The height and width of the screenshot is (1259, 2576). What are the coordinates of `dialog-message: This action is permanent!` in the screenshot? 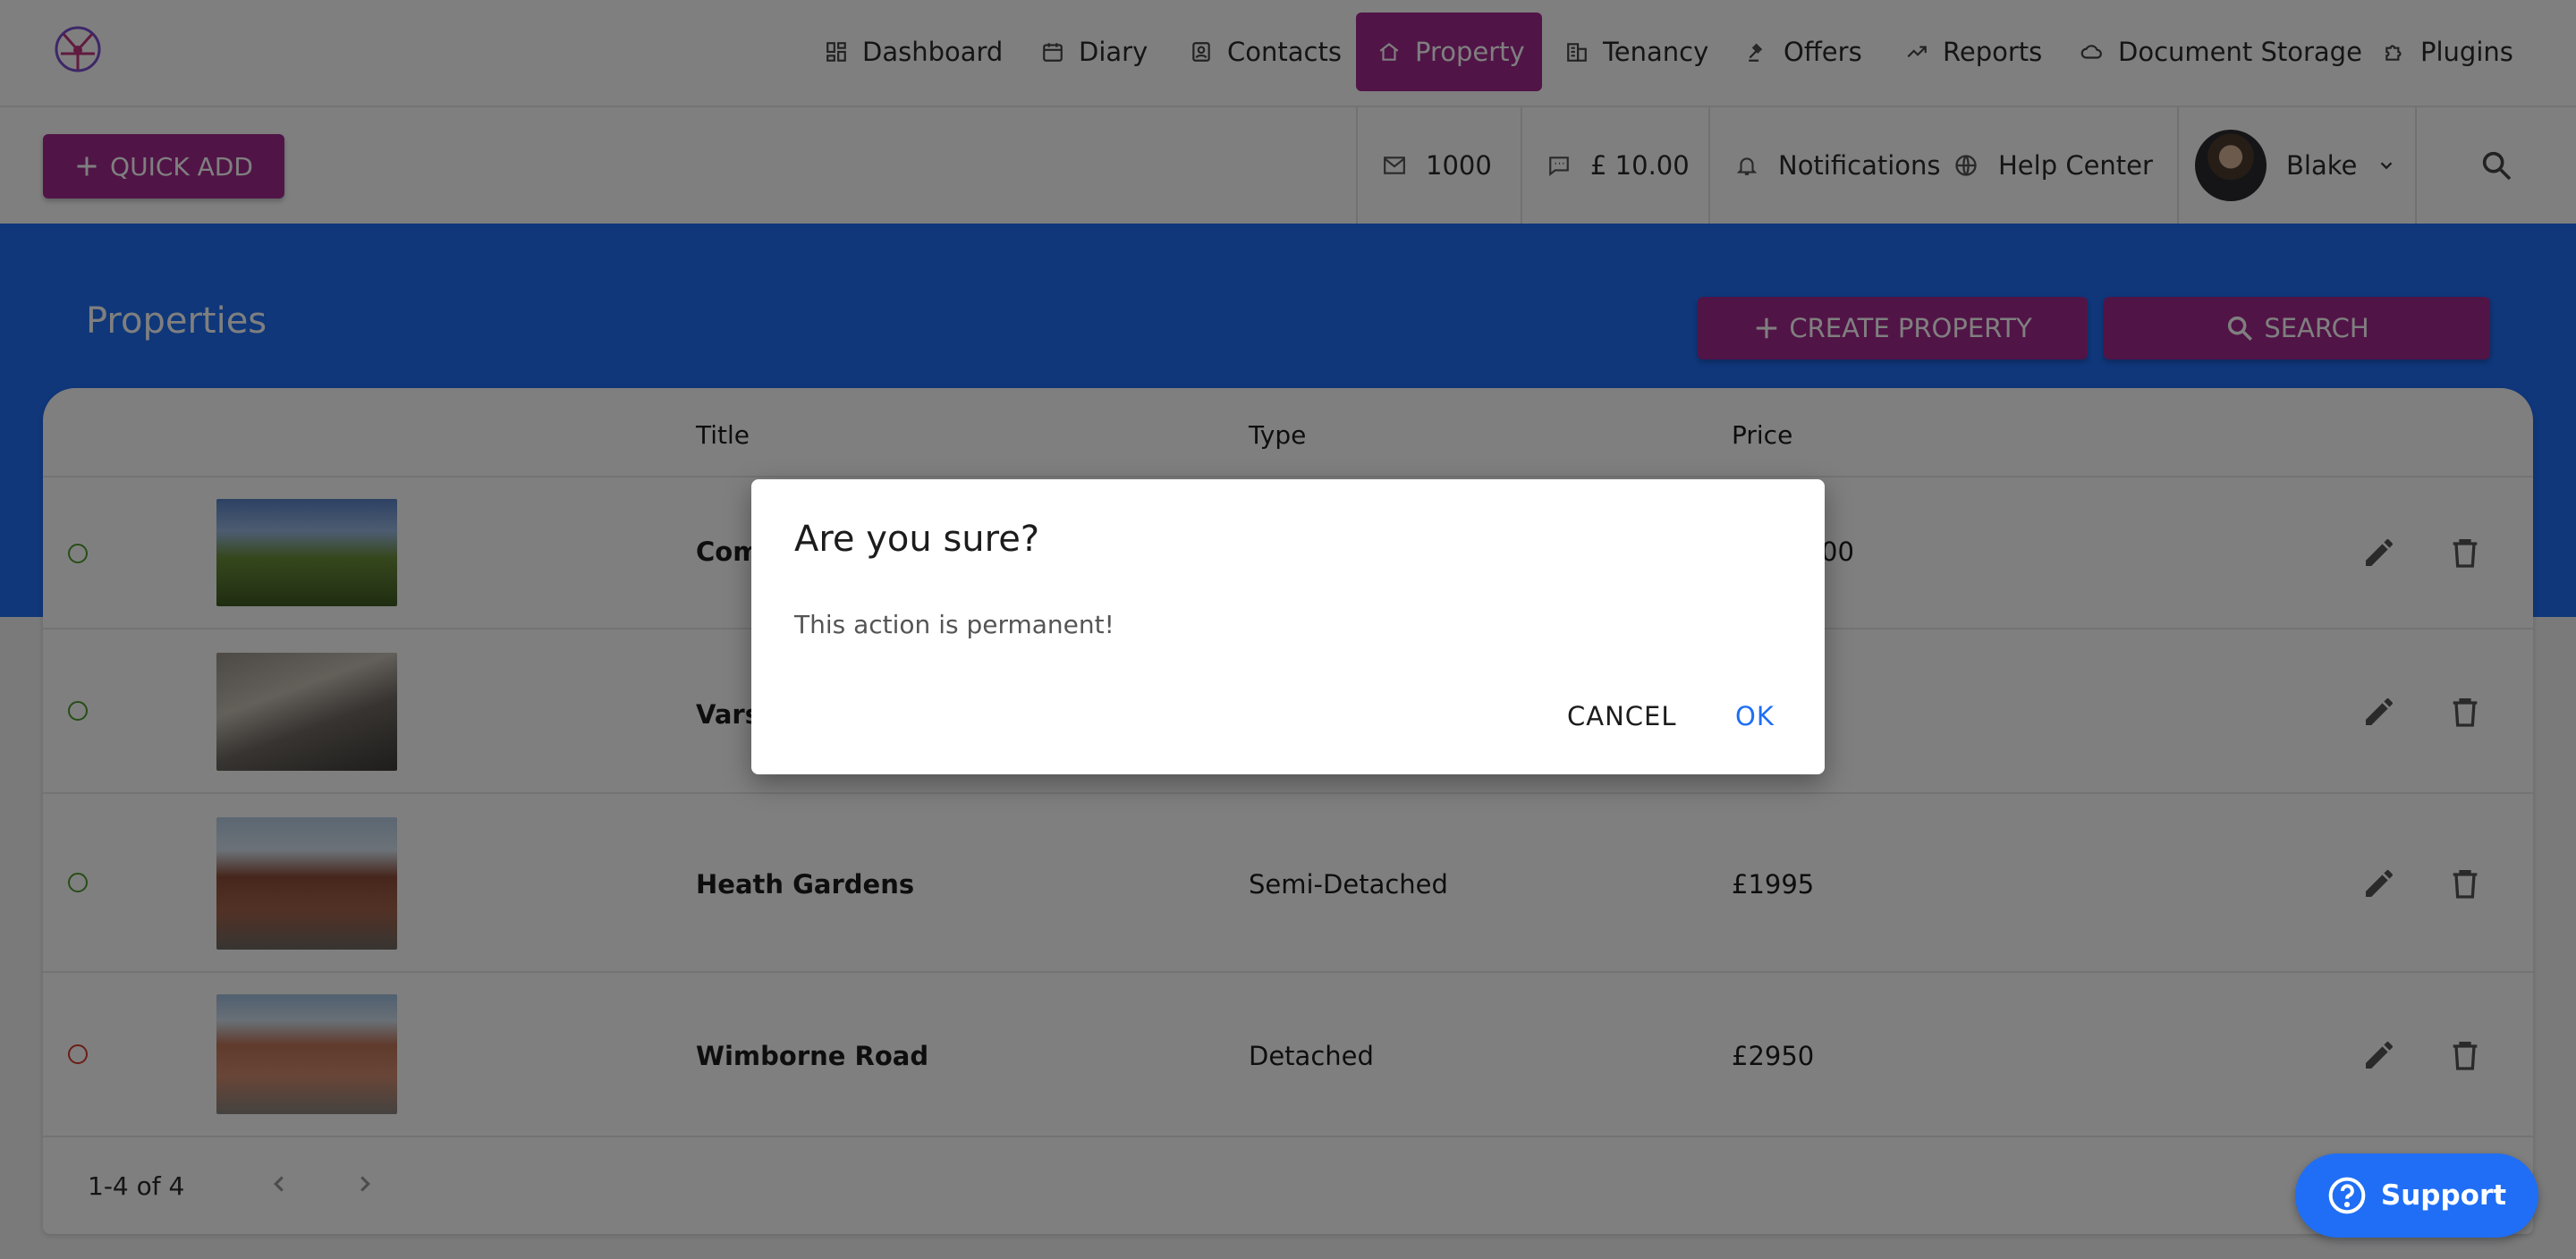 It's located at (954, 624).